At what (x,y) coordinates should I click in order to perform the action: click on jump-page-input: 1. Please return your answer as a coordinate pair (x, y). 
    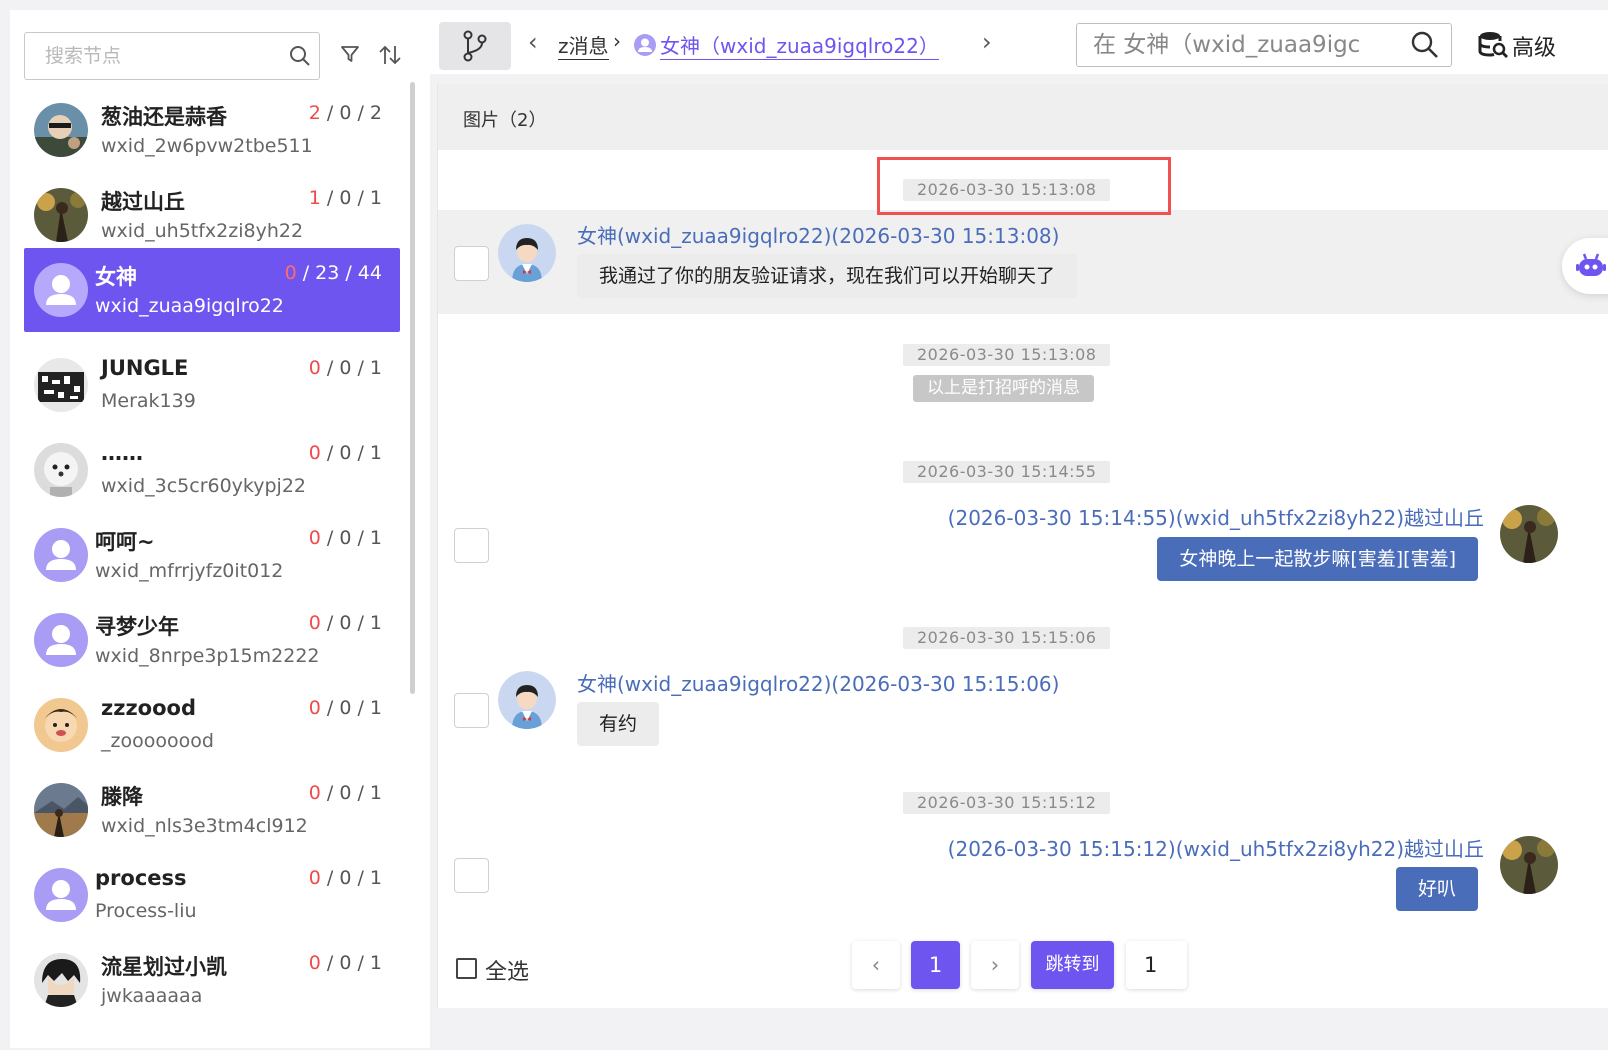
    Looking at the image, I should click on (1156, 965).